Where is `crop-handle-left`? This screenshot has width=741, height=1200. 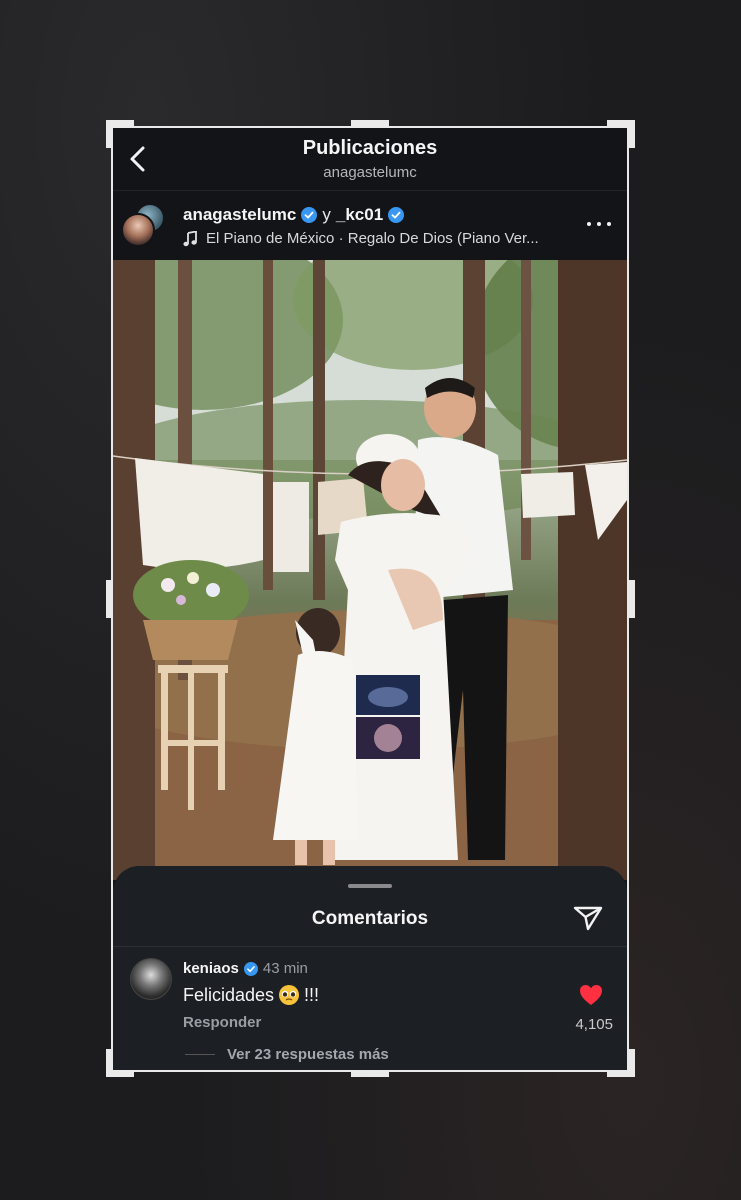 crop-handle-left is located at coordinates (109, 599).